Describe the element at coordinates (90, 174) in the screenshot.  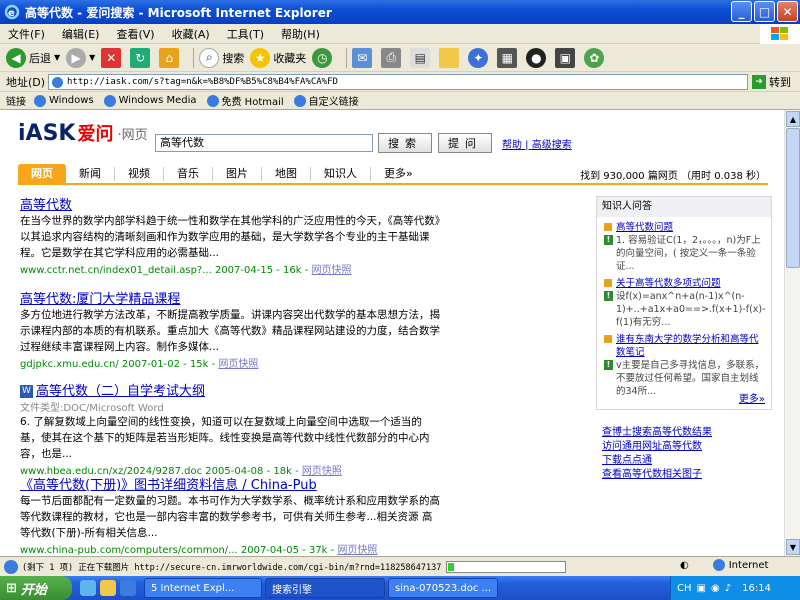
I see `tab-news: 新闻` at that location.